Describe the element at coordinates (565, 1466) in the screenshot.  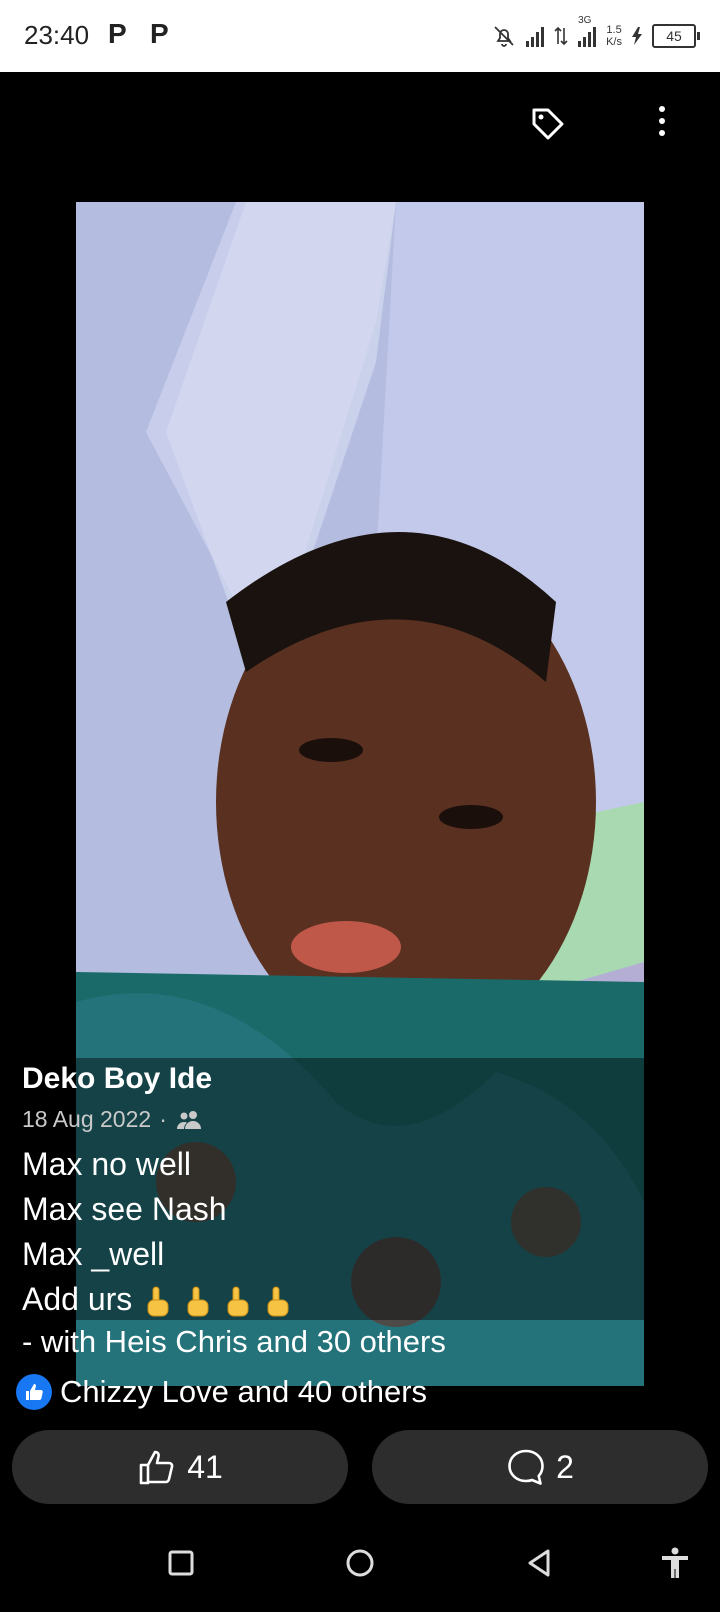
I see `comment-count: 2` at that location.